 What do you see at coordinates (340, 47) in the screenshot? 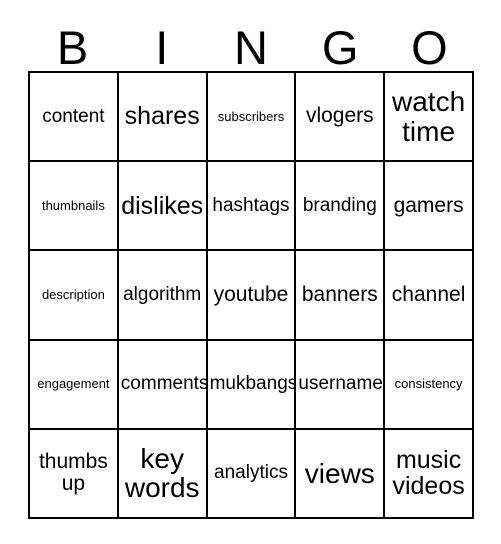
I see `bingo-header-letter-g: G` at bounding box center [340, 47].